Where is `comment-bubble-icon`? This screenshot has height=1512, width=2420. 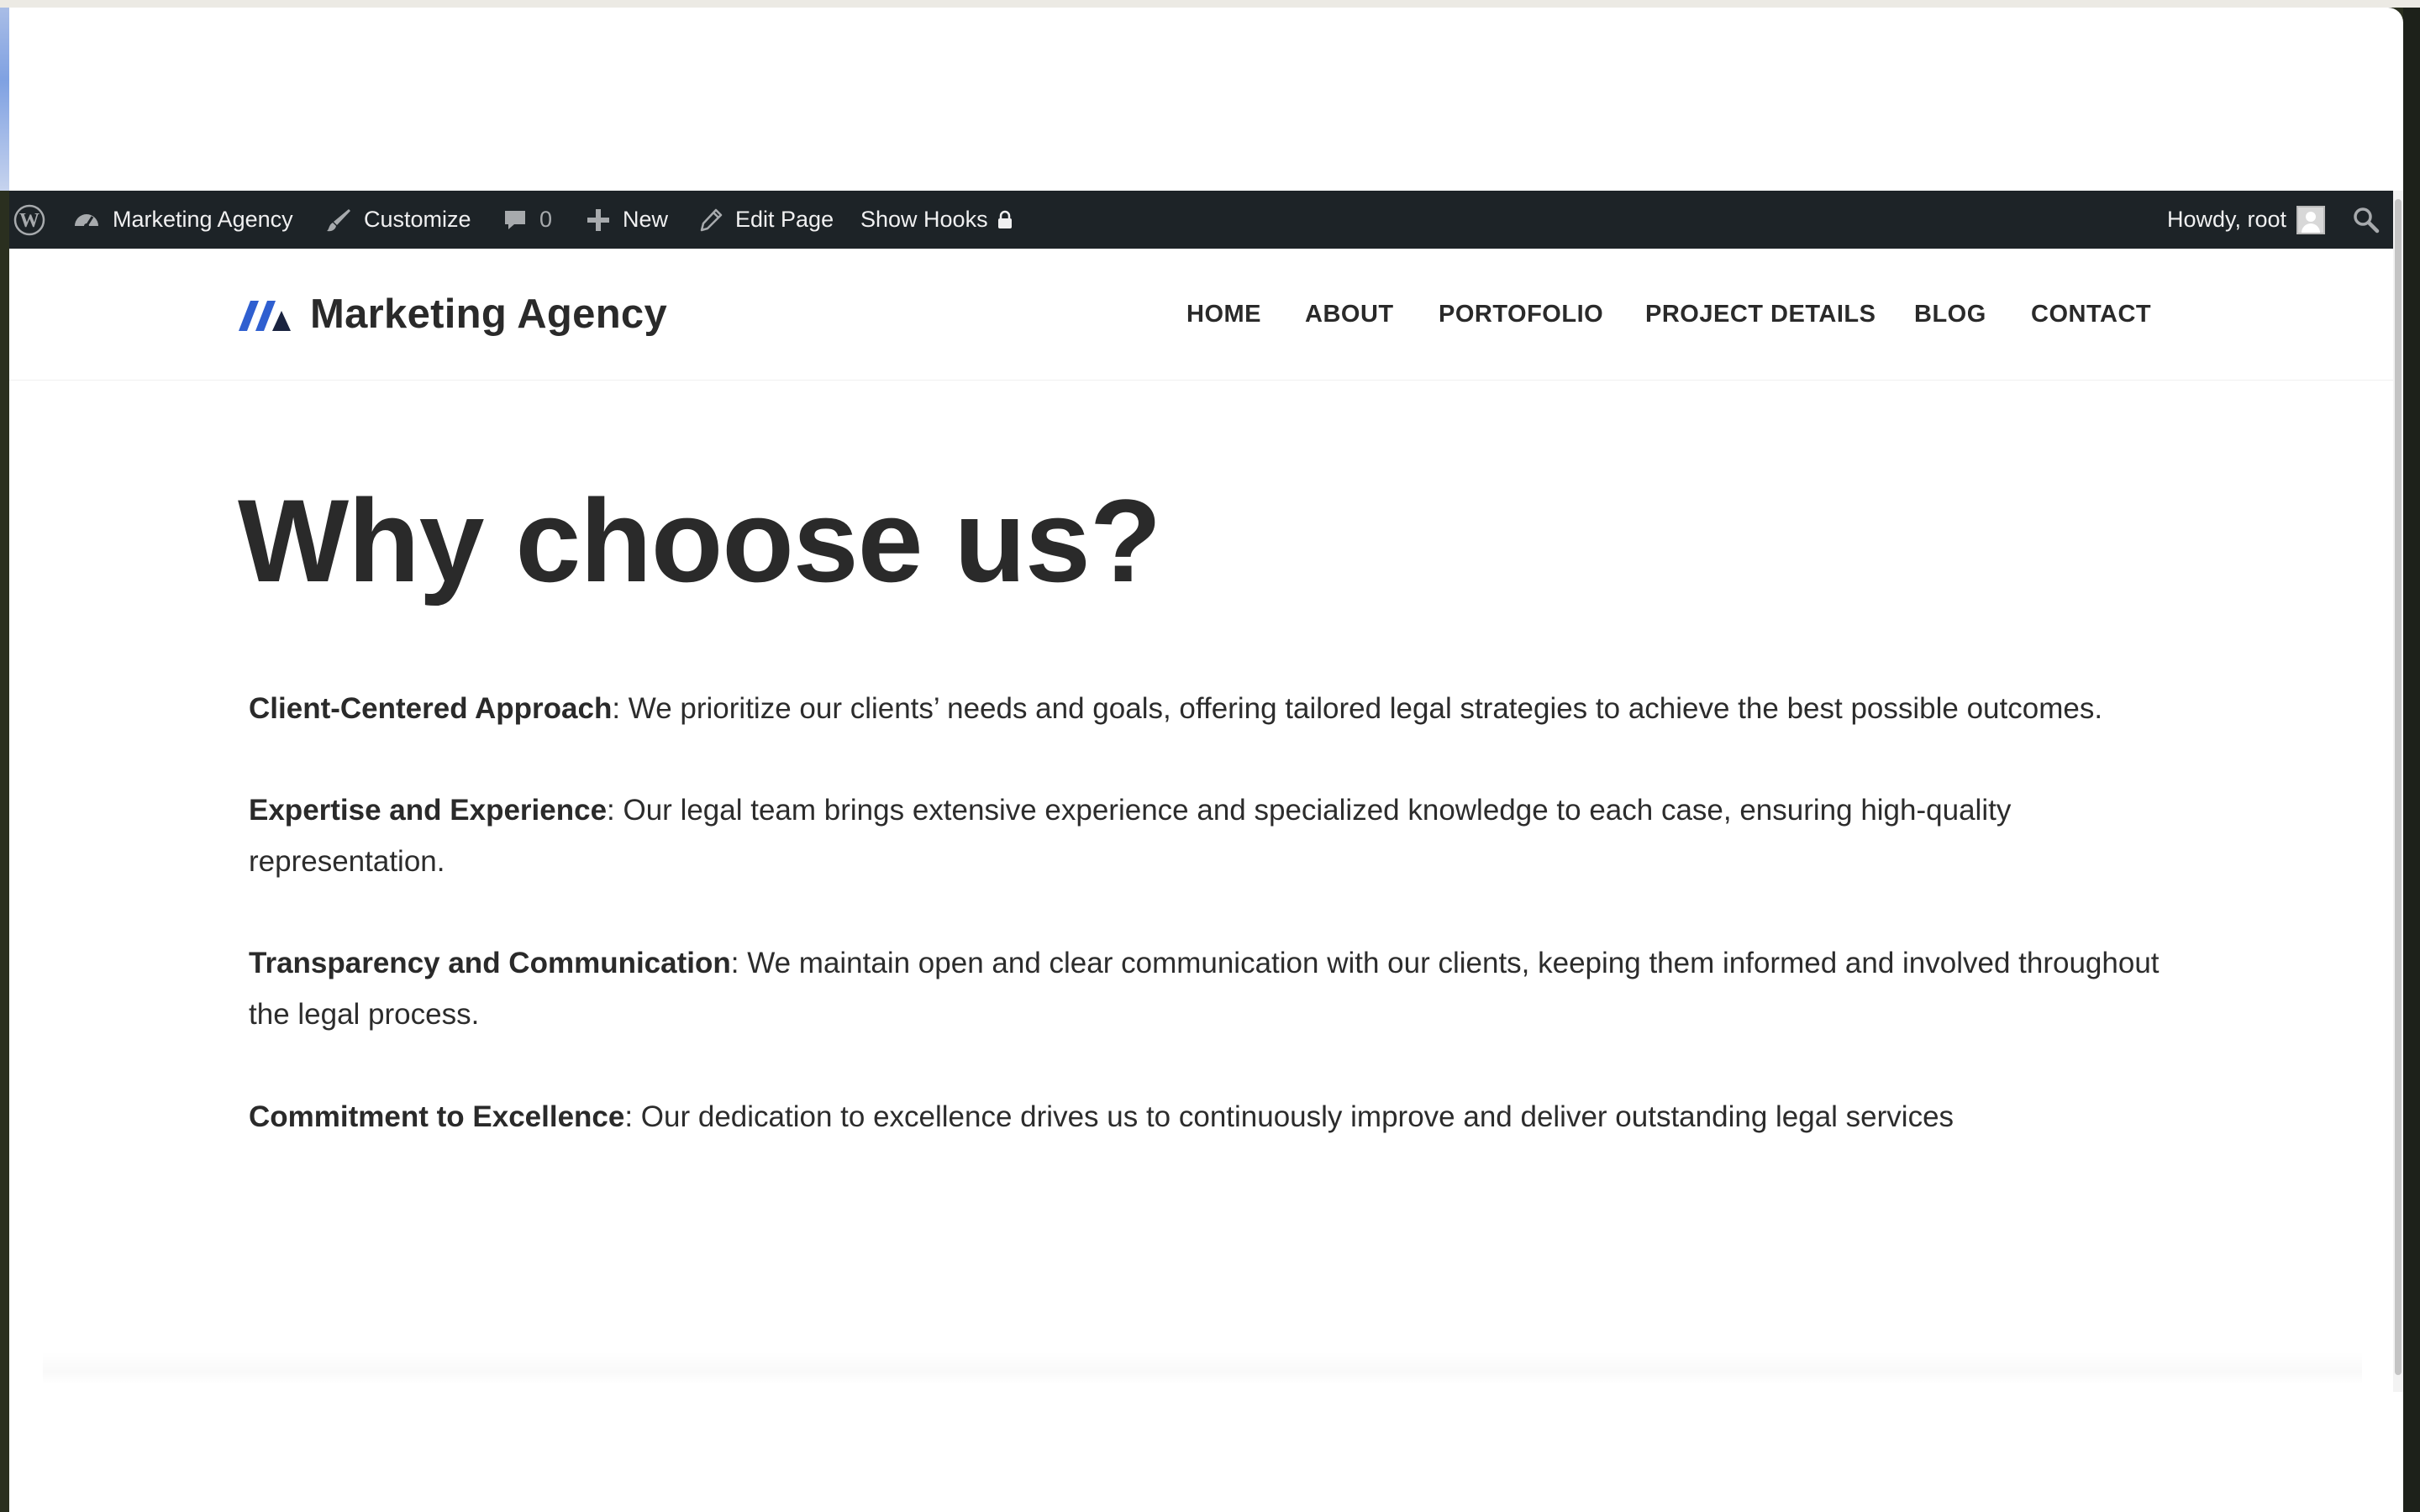
comment-bubble-icon is located at coordinates (515, 220).